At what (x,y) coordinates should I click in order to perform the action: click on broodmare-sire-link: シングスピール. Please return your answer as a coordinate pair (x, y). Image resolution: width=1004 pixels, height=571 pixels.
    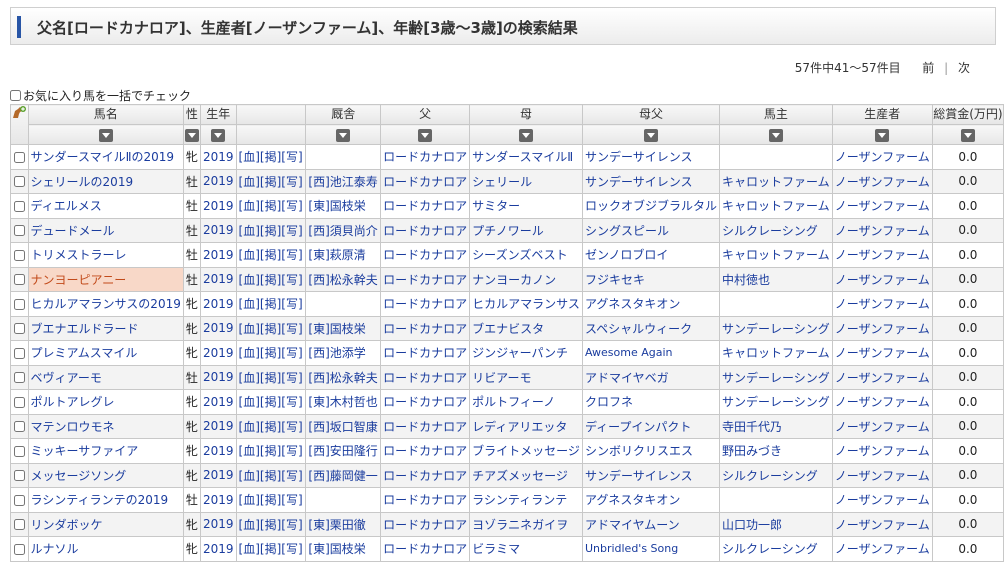
    Looking at the image, I should click on (627, 231).